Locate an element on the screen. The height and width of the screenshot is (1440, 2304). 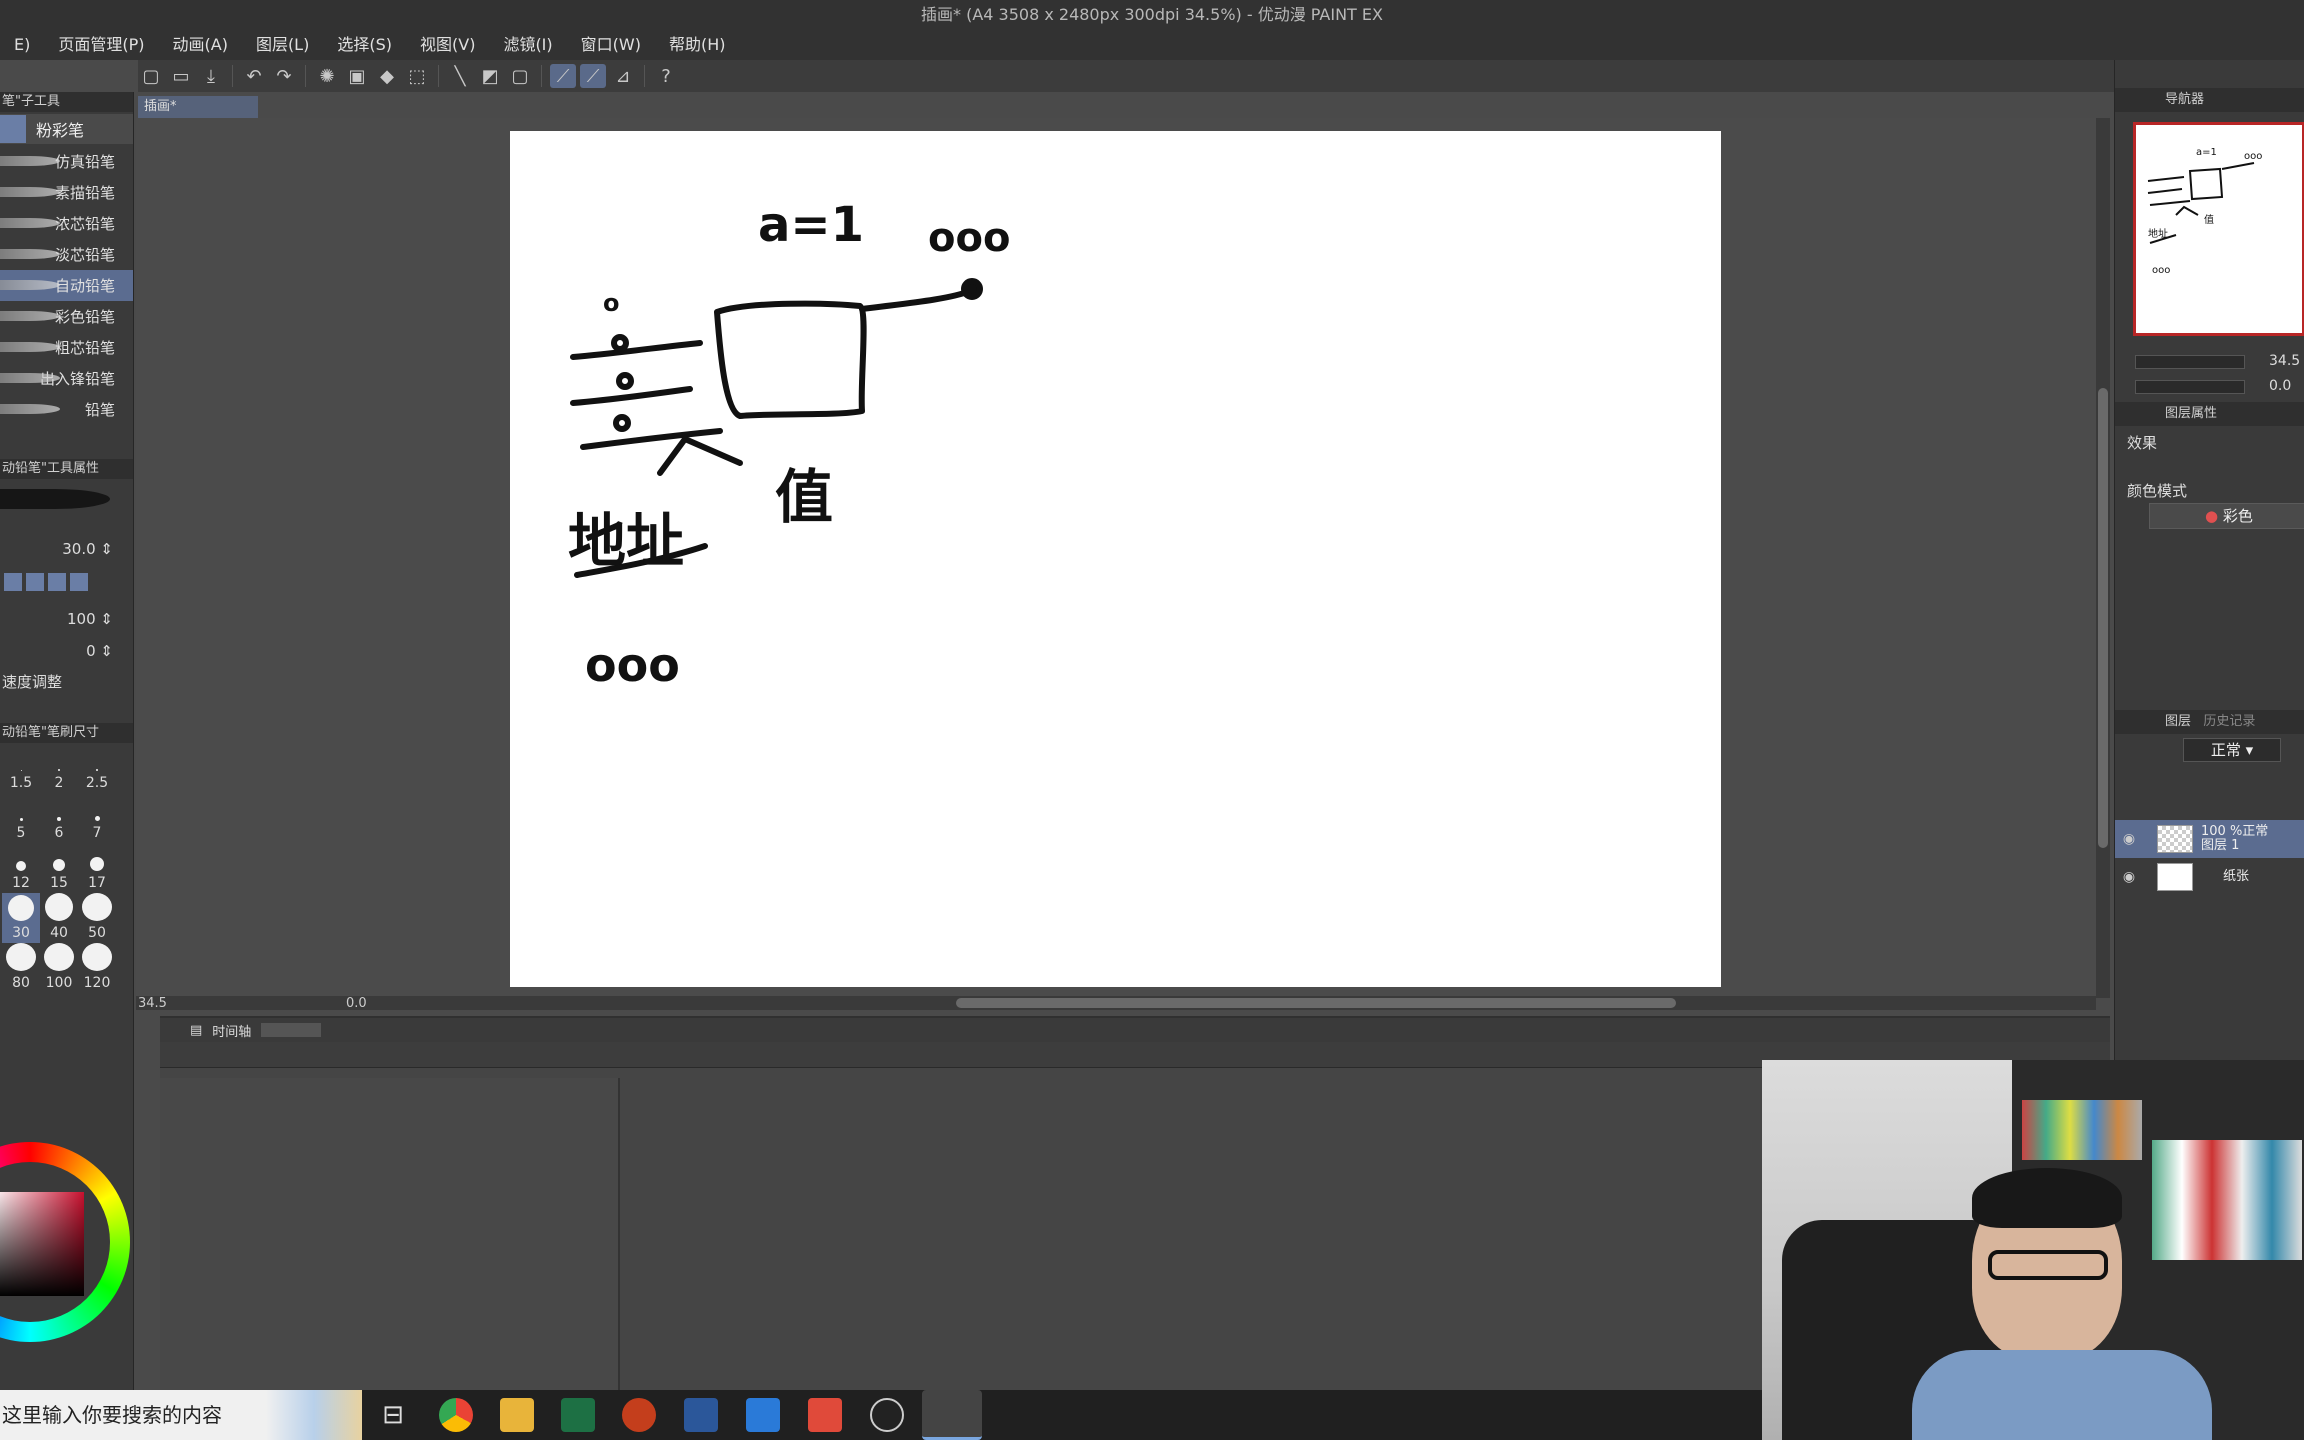
brush-size-cell: 7 is located at coordinates (97, 818).